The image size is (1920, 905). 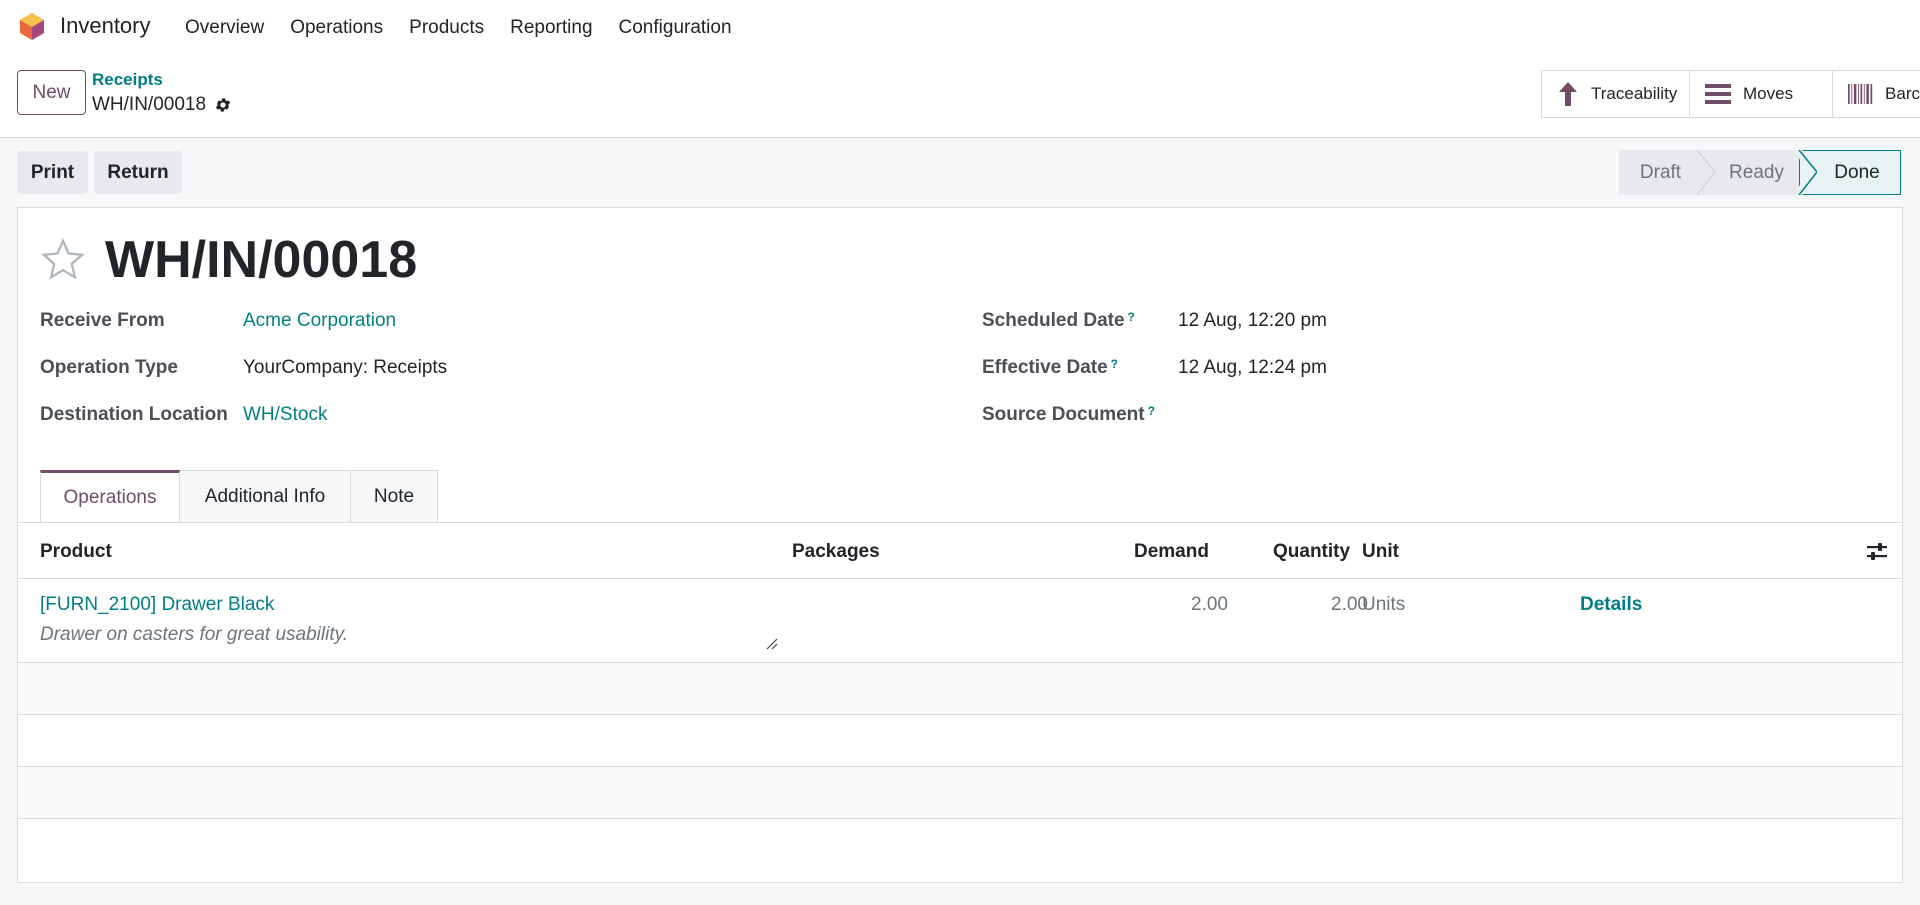 What do you see at coordinates (157, 605) in the screenshot?
I see `product-link: [FURN_2100] Drawer Black` at bounding box center [157, 605].